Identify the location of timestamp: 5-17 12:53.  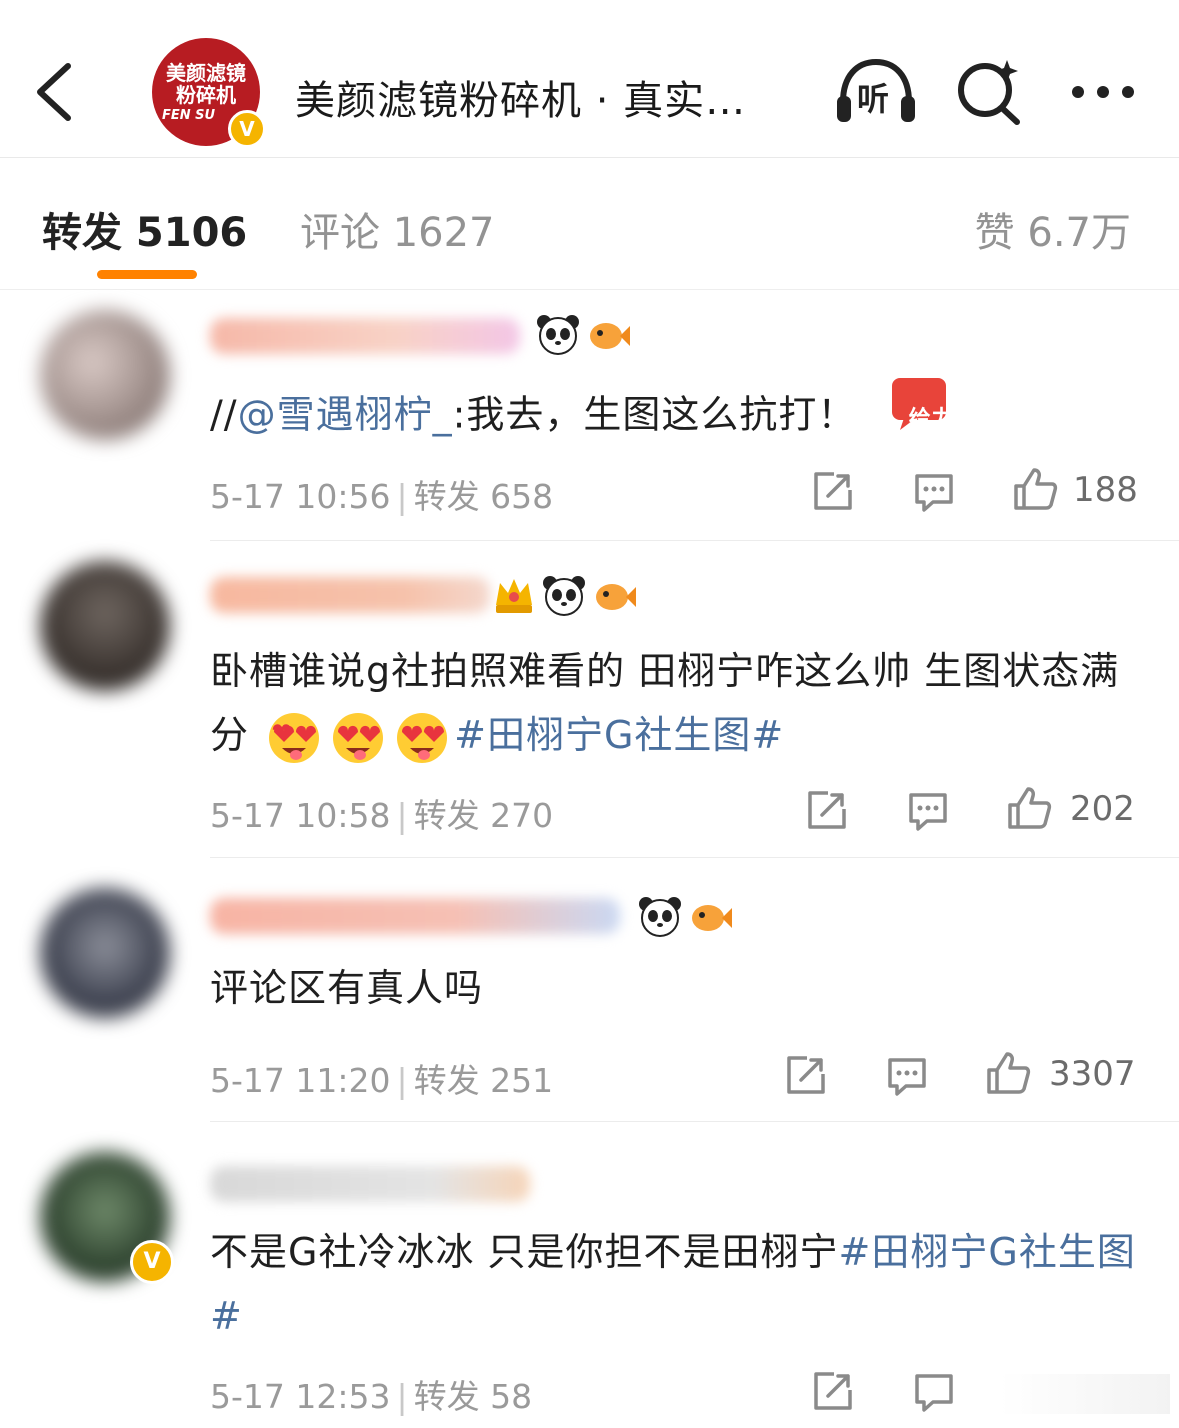
(300, 1396).